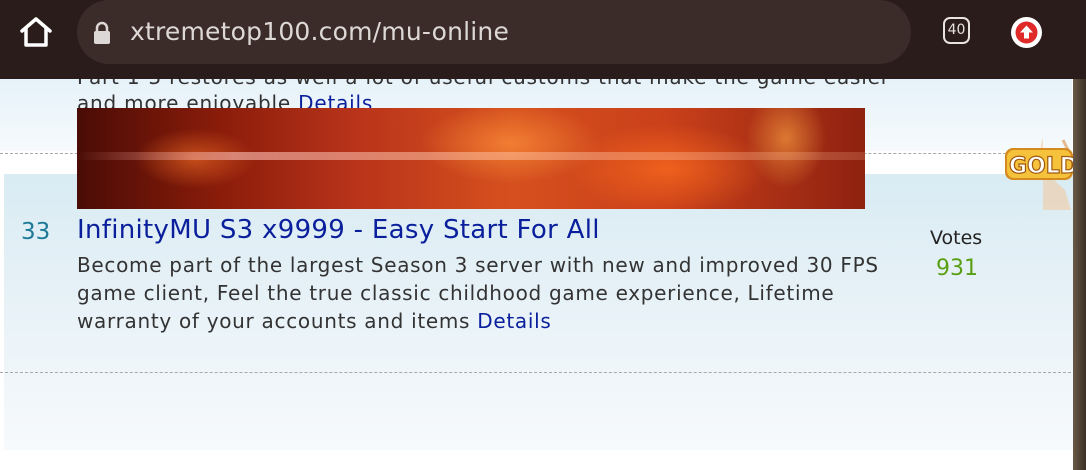  Describe the element at coordinates (319, 32) in the screenshot. I see `url-text: xtremetop100.com/mu-online` at that location.